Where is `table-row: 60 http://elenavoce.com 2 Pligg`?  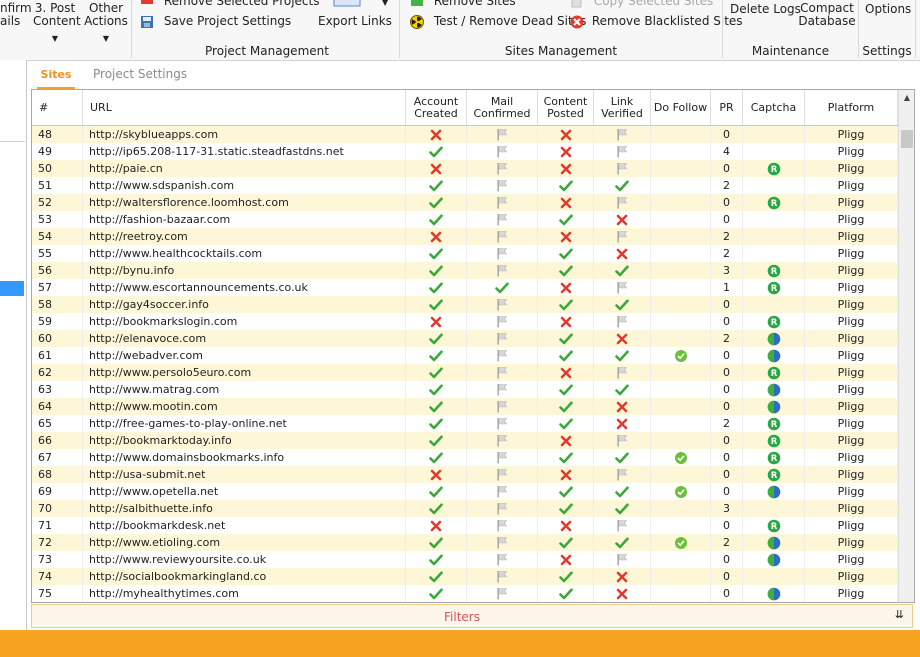
table-row: 60 http://elenavoce.com 2 Pligg is located at coordinates (465, 338).